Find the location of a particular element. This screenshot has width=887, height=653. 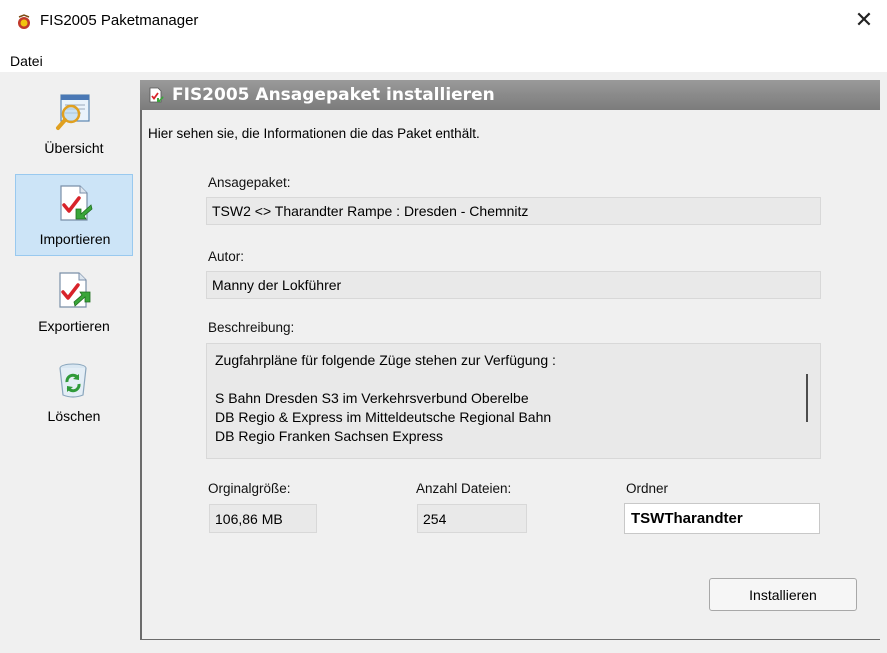

panel-title: FIS2005 Ansagepaket installieren is located at coordinates (333, 95).